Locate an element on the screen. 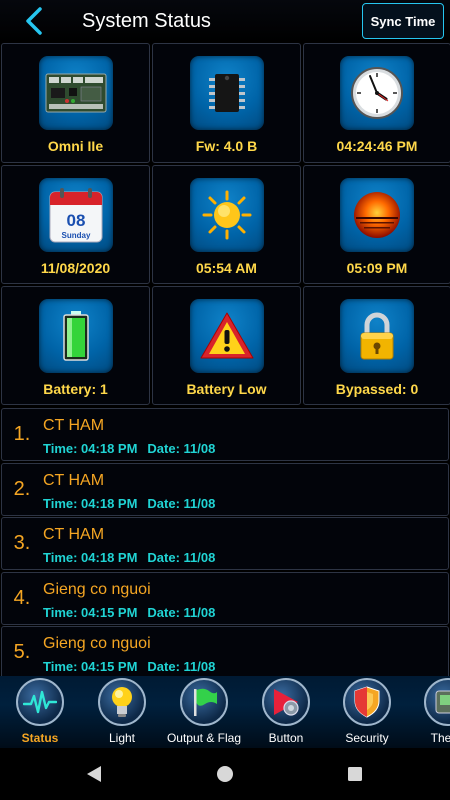 The height and width of the screenshot is (800, 450). triangle-back-icon is located at coordinates (94, 774).